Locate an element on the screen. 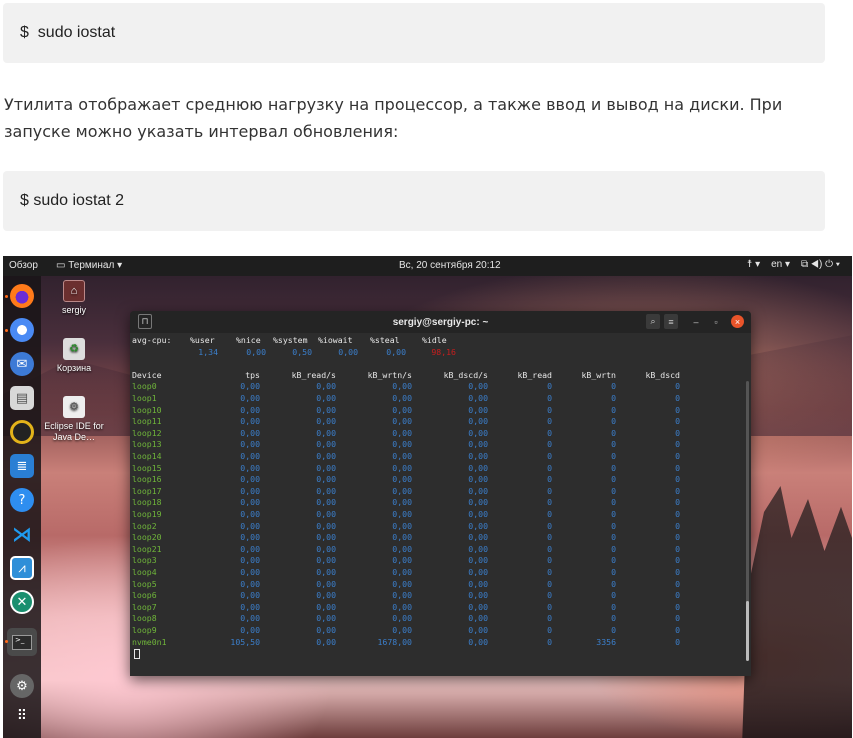 The image size is (853, 738). settings-icon: ⚙ is located at coordinates (22, 686).